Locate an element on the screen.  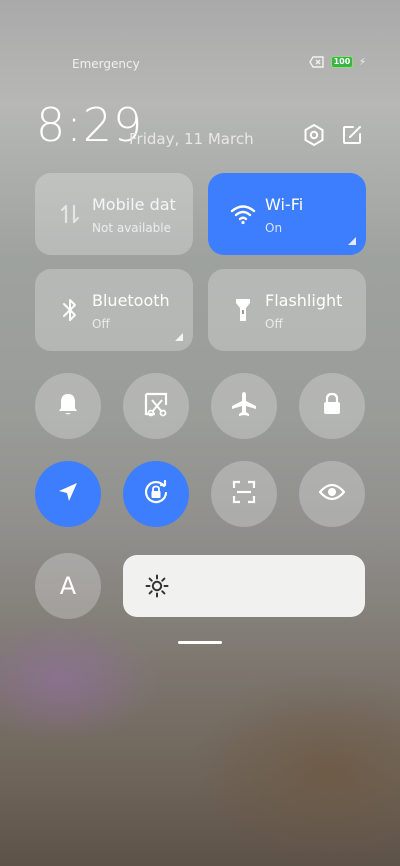
mobile-data-icon is located at coordinates (70, 214).